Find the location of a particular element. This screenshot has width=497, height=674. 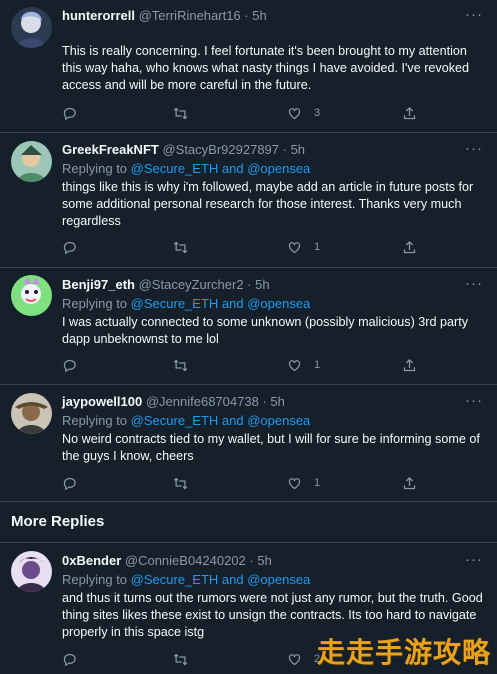

user-handle: @Jennife68704738 is located at coordinates (202, 401).